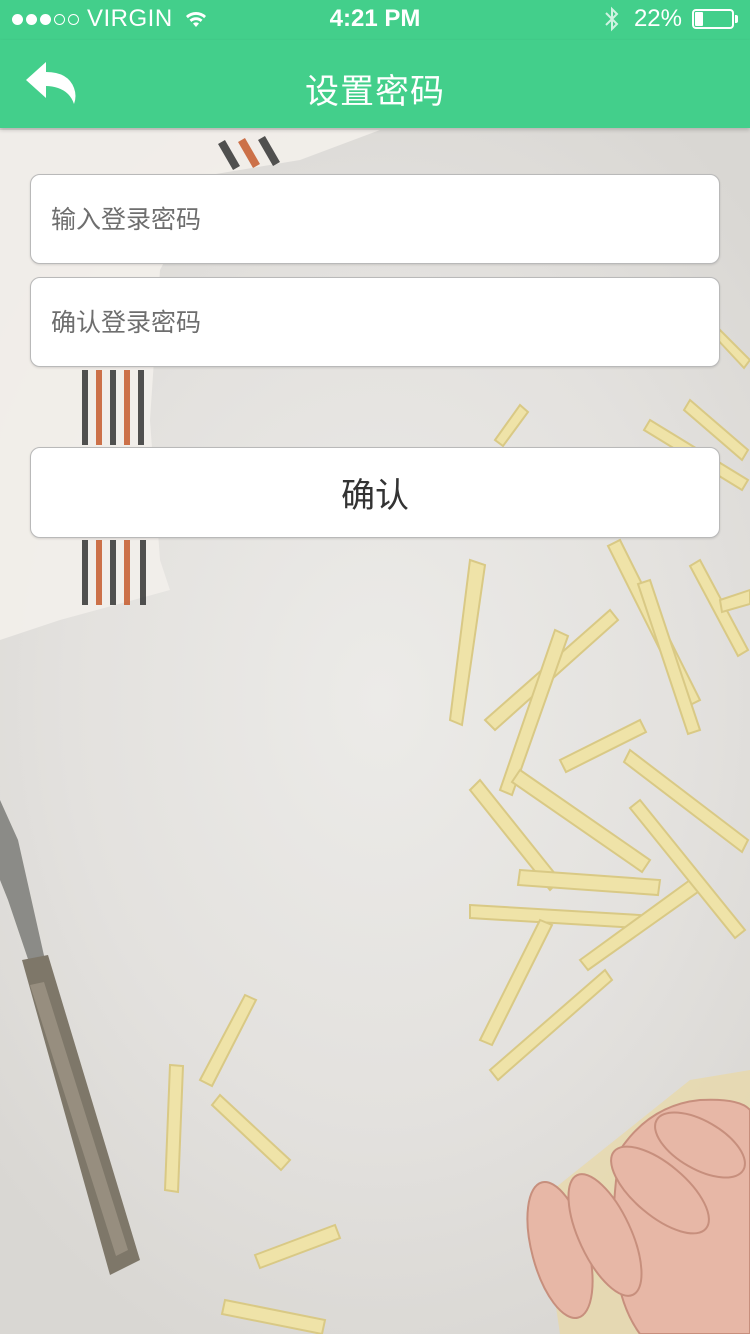  Describe the element at coordinates (375, 492) in the screenshot. I see `confirm-button: 确认` at that location.